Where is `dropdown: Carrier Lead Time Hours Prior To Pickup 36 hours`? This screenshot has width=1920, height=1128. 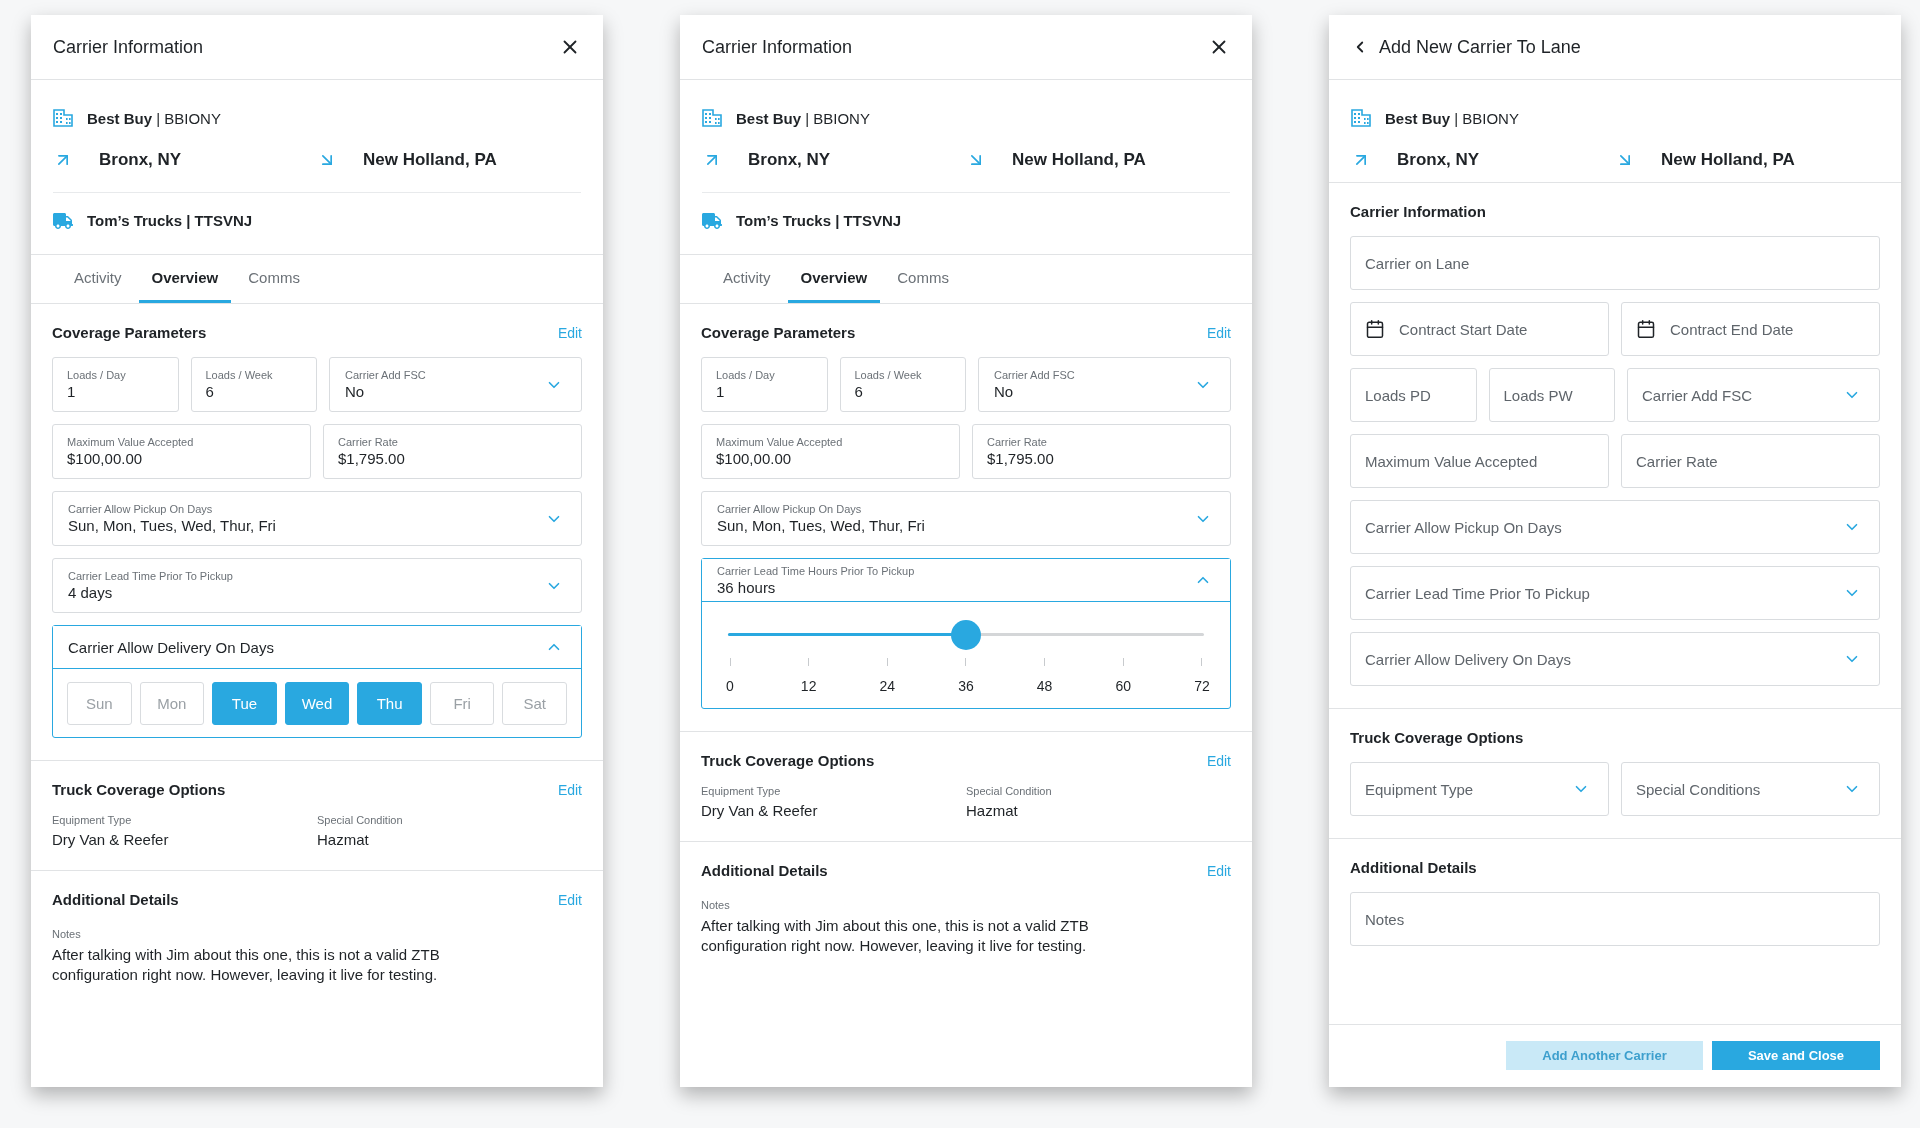
dropdown: Carrier Lead Time Hours Prior To Pickup 36 hours is located at coordinates (966, 580).